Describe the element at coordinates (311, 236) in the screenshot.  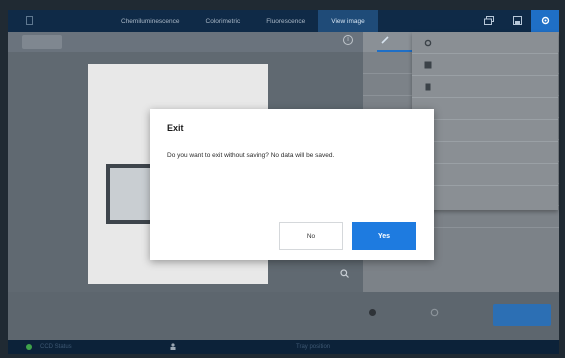
I see `no-button: No` at that location.